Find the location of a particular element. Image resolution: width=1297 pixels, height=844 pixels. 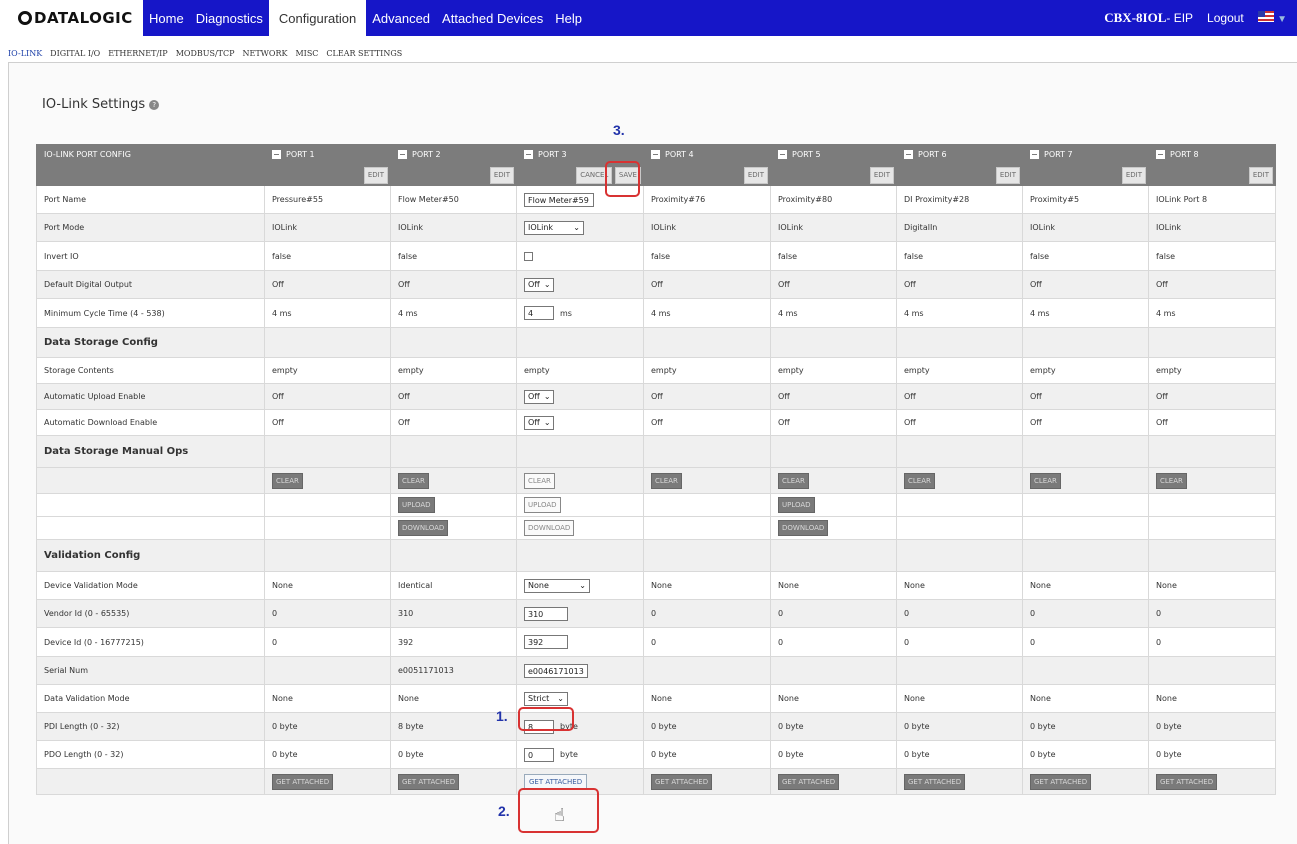

nav-attached-devices: Attached Devices is located at coordinates (492, 18).